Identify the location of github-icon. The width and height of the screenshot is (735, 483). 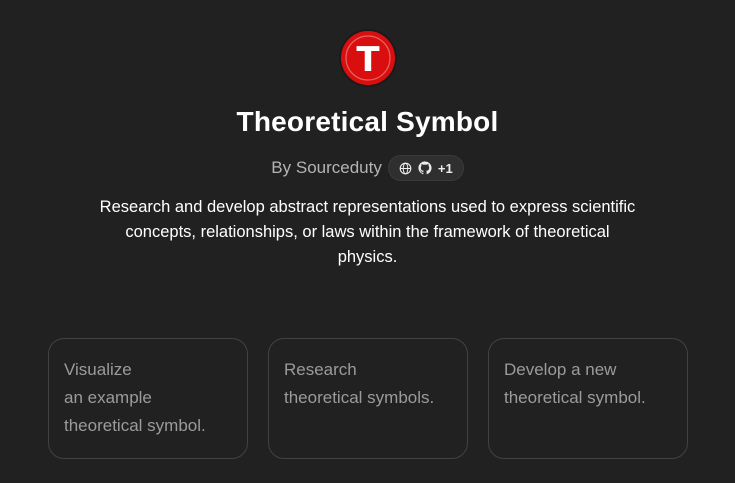
(425, 168).